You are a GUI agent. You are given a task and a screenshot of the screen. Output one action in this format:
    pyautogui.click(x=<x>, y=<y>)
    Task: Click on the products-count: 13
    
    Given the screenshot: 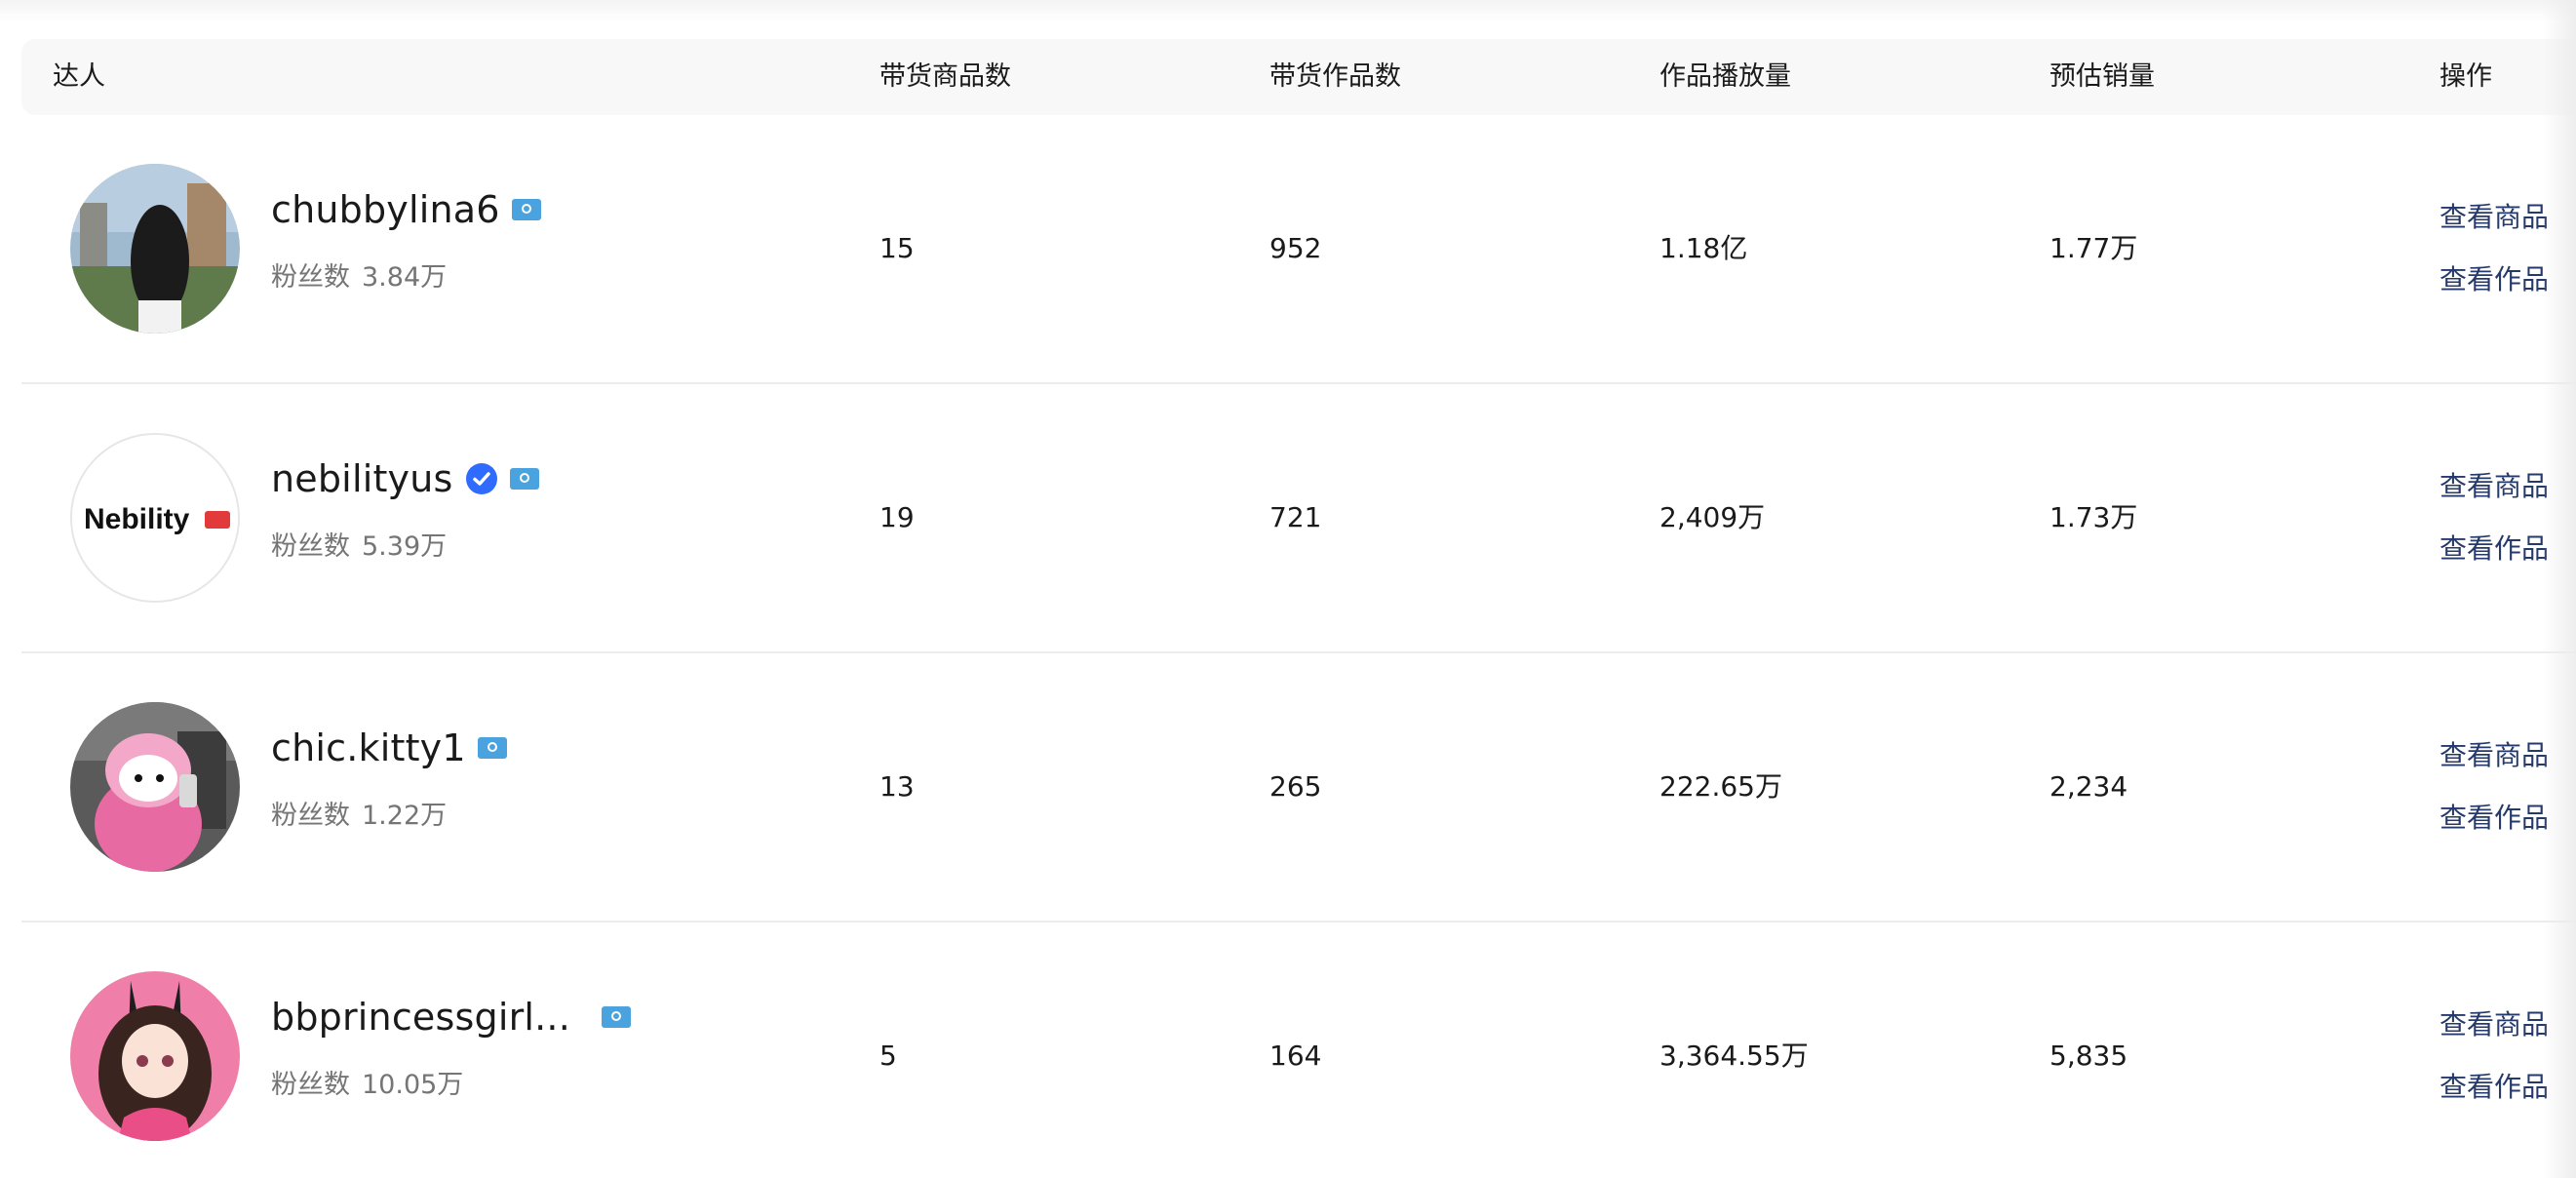 What is the action you would take?
    pyautogui.click(x=897, y=786)
    